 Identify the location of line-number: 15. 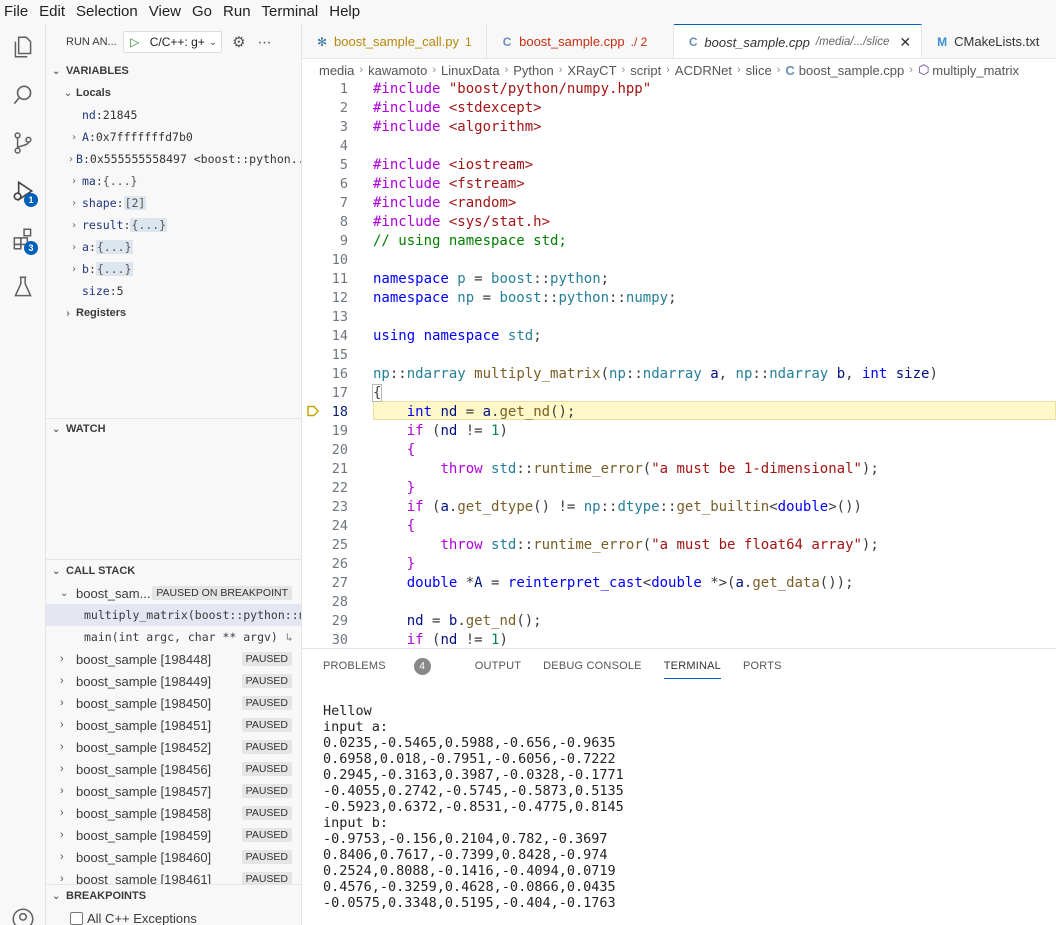
(339, 355).